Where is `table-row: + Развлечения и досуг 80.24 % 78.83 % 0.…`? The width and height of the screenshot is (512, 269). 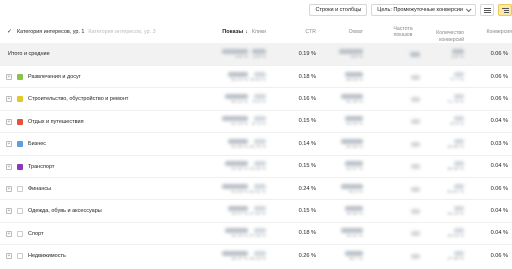
table-row: + Развлечения и досуг 80.24 % 78.83 % 0.… is located at coordinates (256, 76).